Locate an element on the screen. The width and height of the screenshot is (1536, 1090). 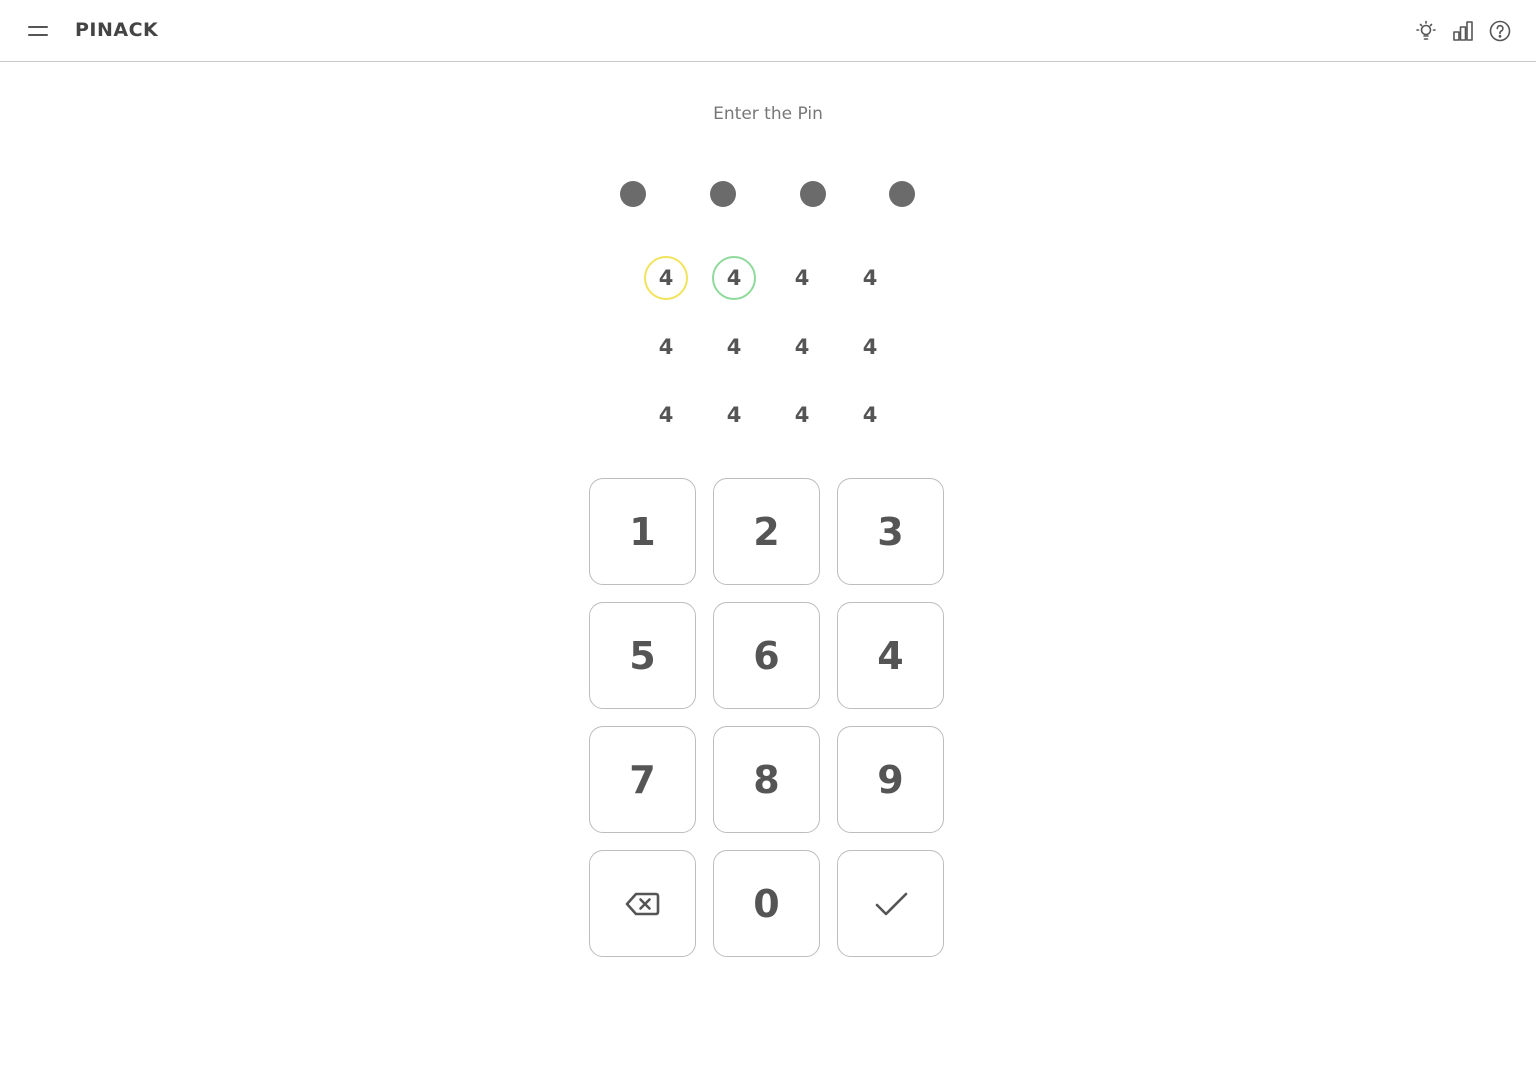
bar-chart-icon is located at coordinates (1463, 31).